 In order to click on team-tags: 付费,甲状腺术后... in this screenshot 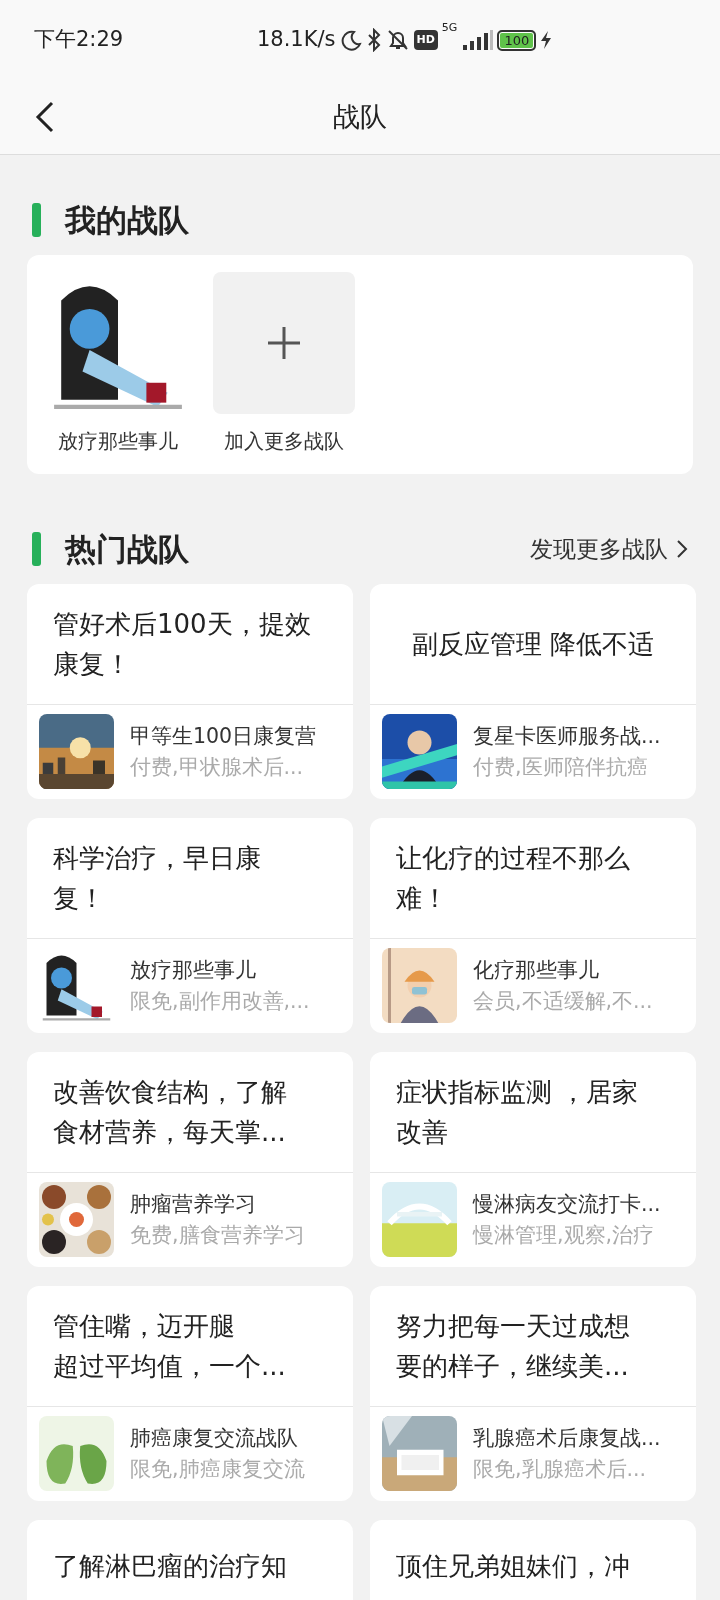, I will do `click(223, 767)`.